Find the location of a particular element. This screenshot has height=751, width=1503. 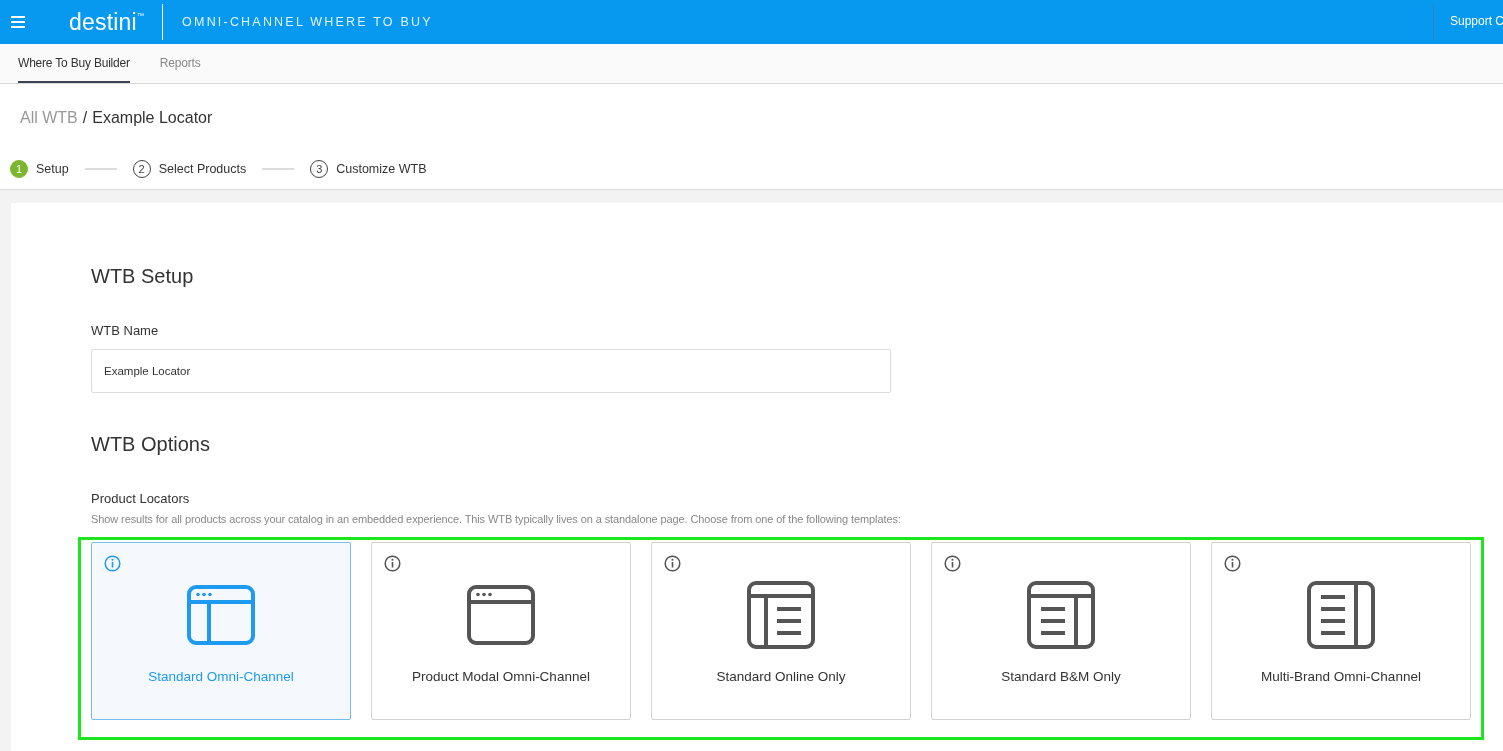

split-layout-icon is located at coordinates (221, 615).